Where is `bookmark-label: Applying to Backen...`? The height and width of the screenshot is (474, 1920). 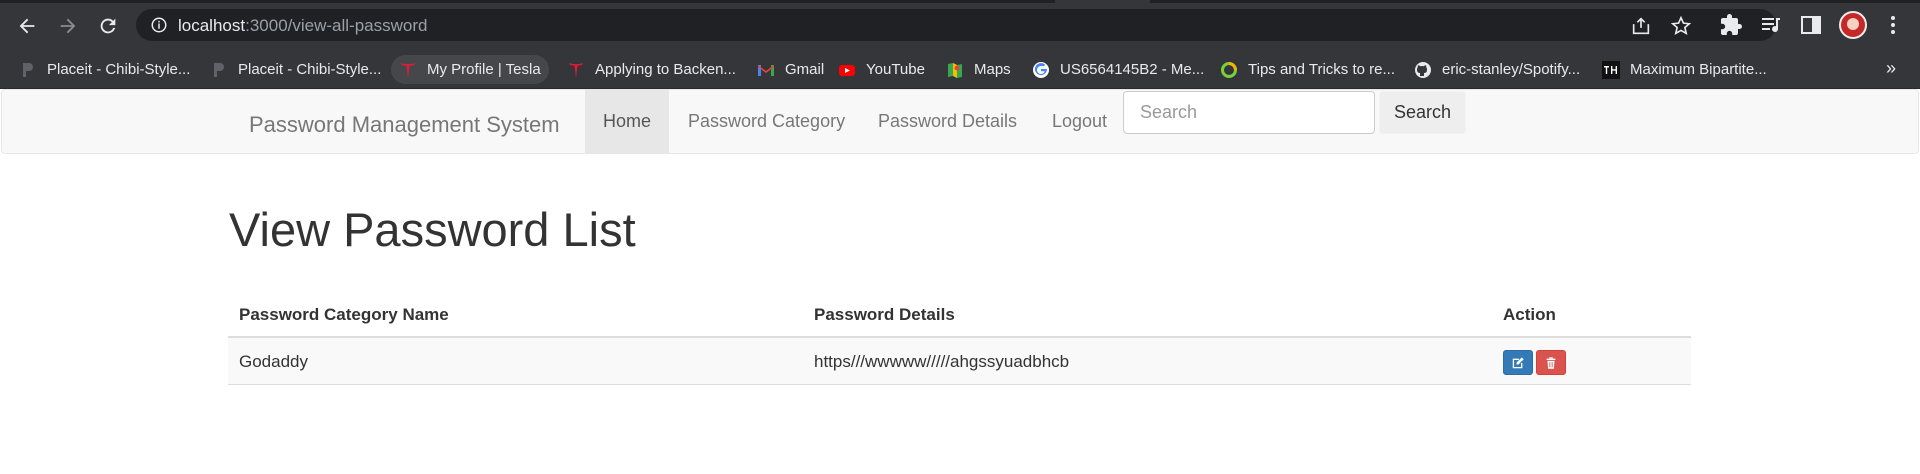 bookmark-label: Applying to Backen... is located at coordinates (665, 69).